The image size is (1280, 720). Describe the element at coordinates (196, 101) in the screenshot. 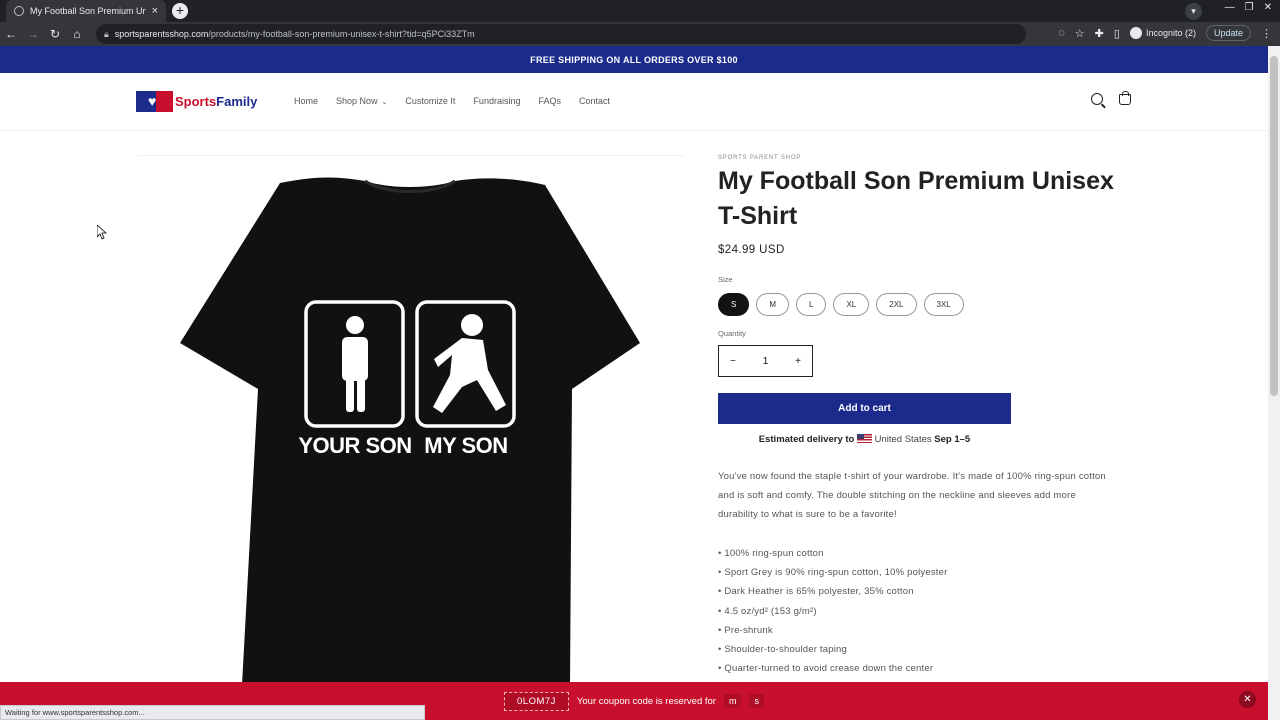

I see `site-logo: ♥ SportsFamily` at that location.